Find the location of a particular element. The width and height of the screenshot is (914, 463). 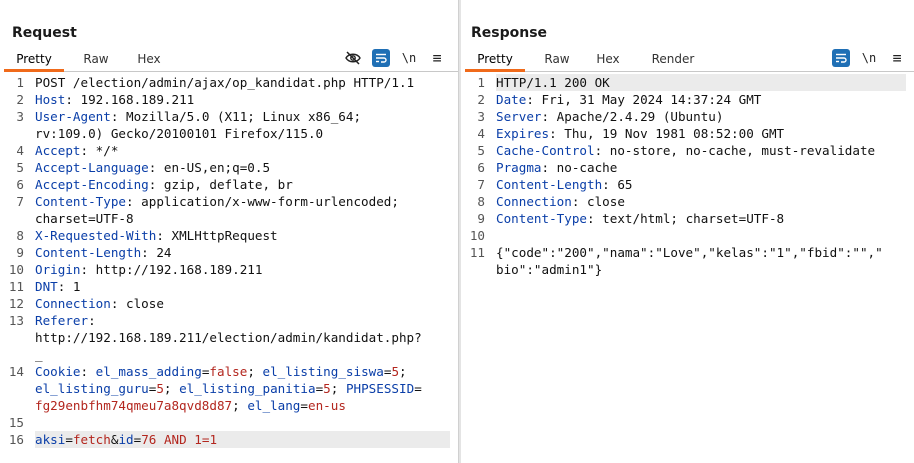

line-content: aksi=fetch&id=76 AND 1=1 is located at coordinates (242, 439).